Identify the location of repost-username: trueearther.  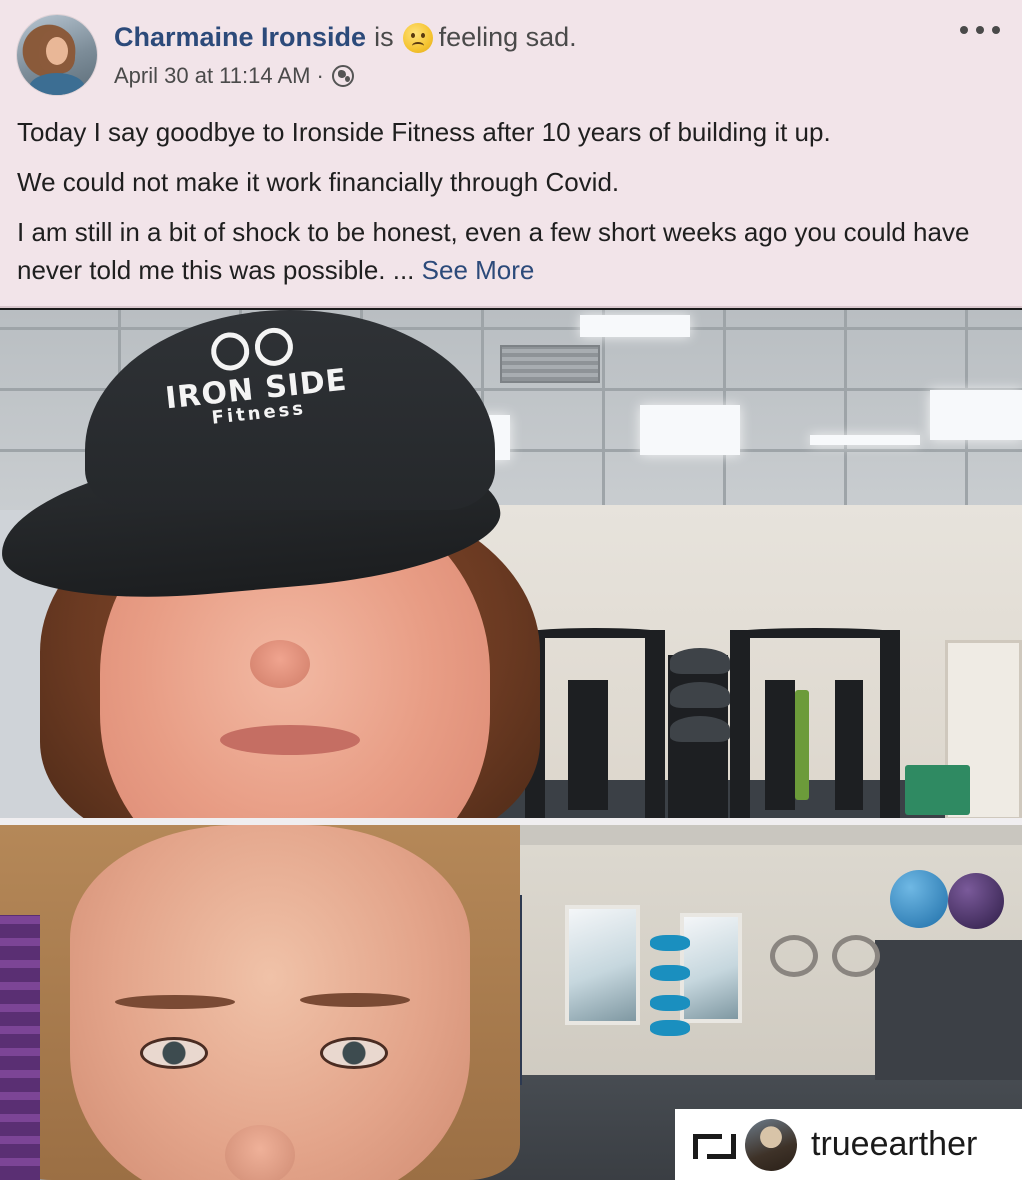
(894, 1144).